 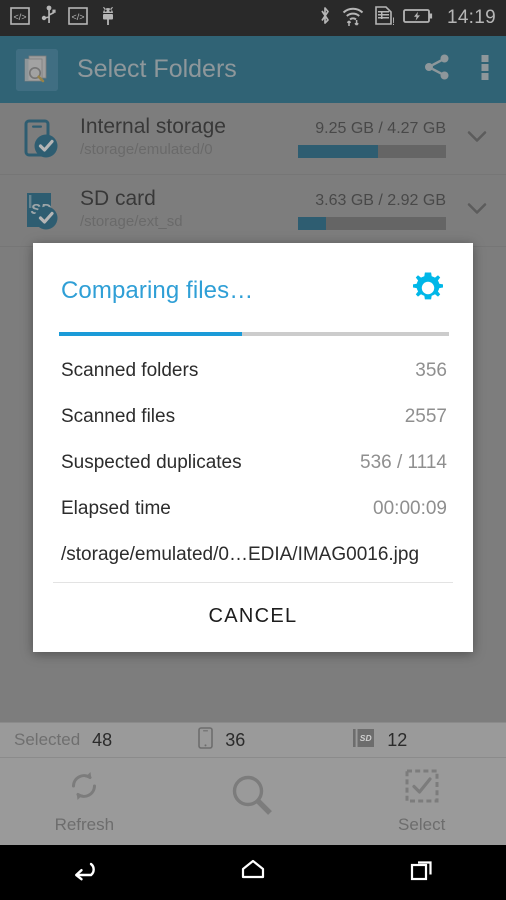 I want to click on status-bar-clock: 14:19, so click(x=471, y=17).